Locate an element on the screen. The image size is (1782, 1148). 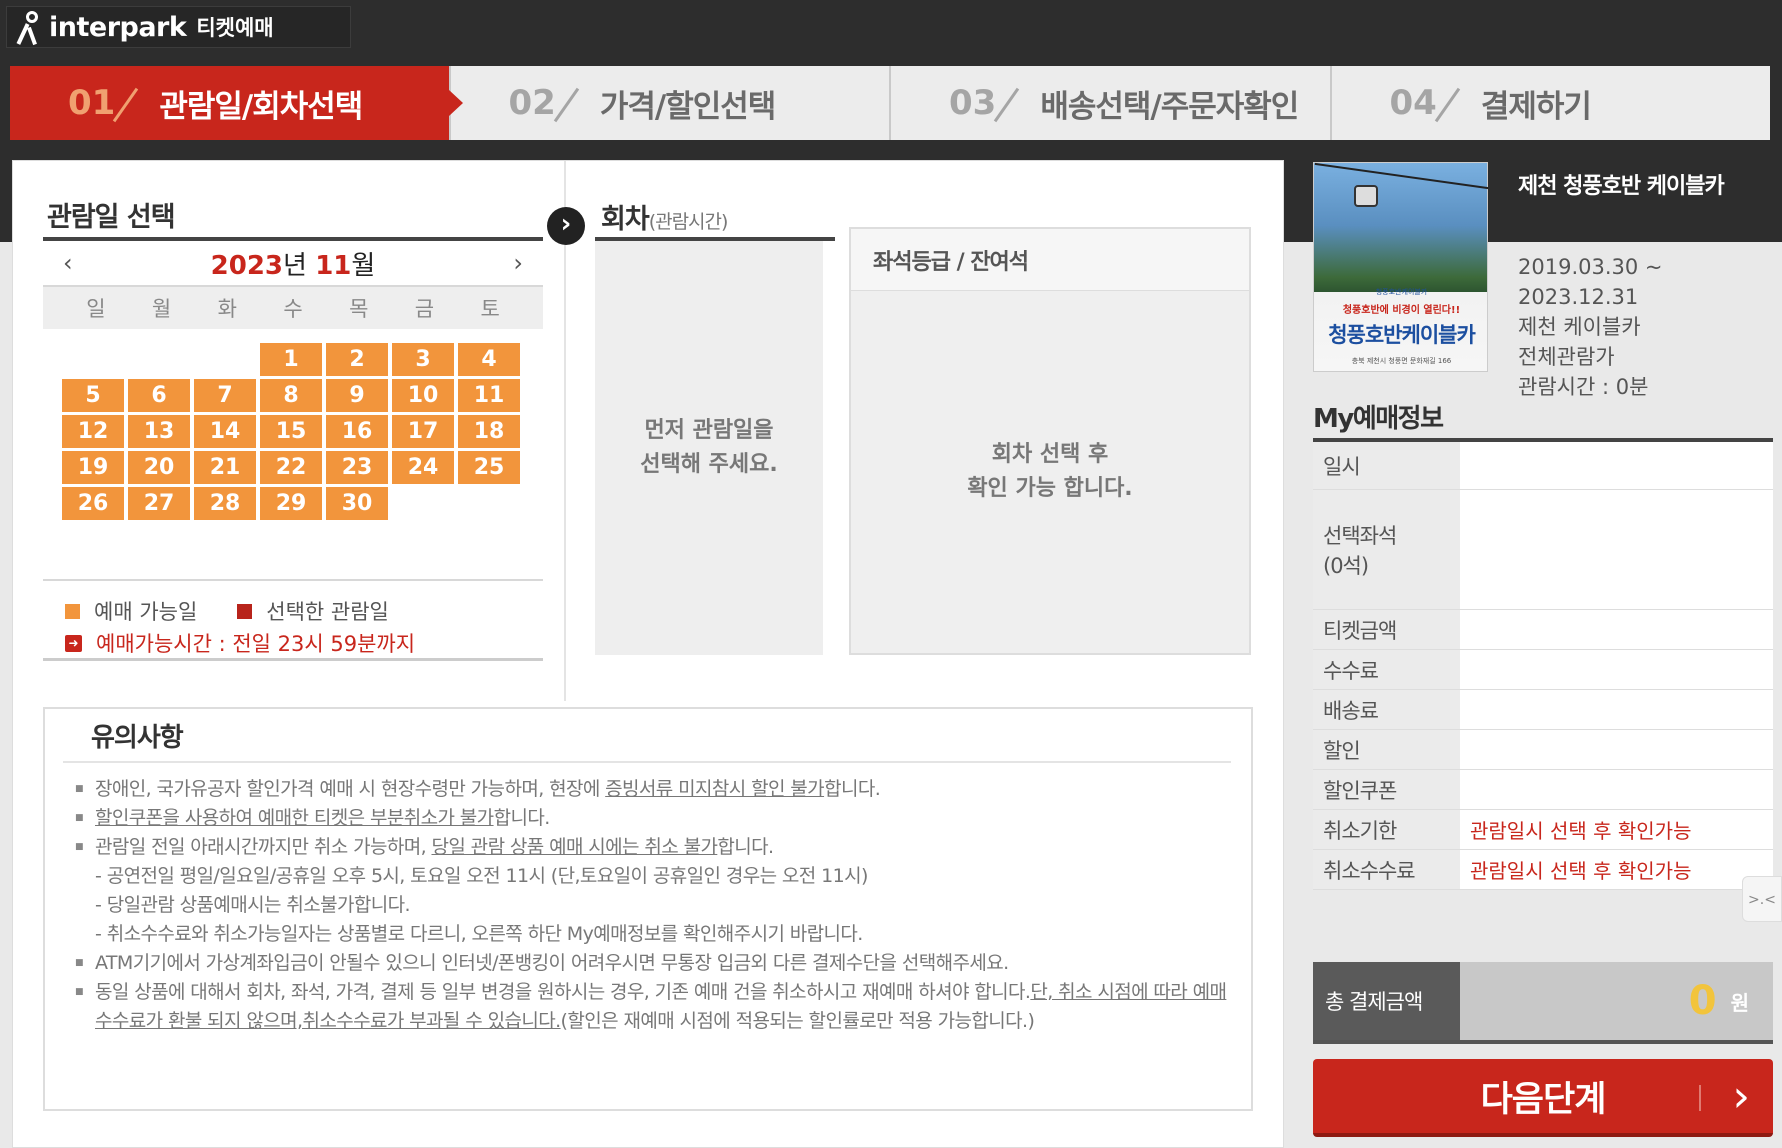
my-booking-row: 할인쿠폰 is located at coordinates (1543, 790).